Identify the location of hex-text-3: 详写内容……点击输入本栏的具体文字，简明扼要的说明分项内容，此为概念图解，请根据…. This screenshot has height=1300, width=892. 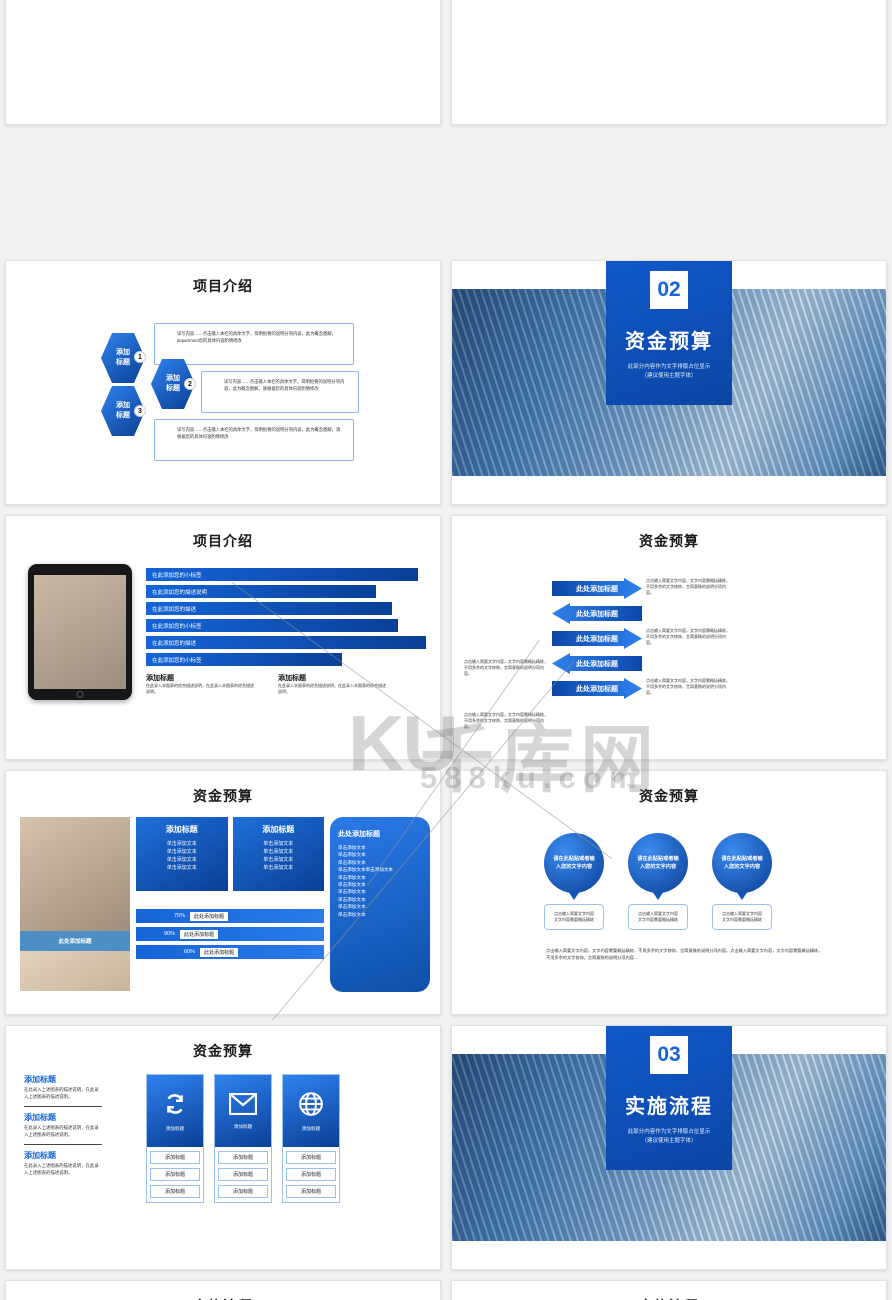
(254, 440).